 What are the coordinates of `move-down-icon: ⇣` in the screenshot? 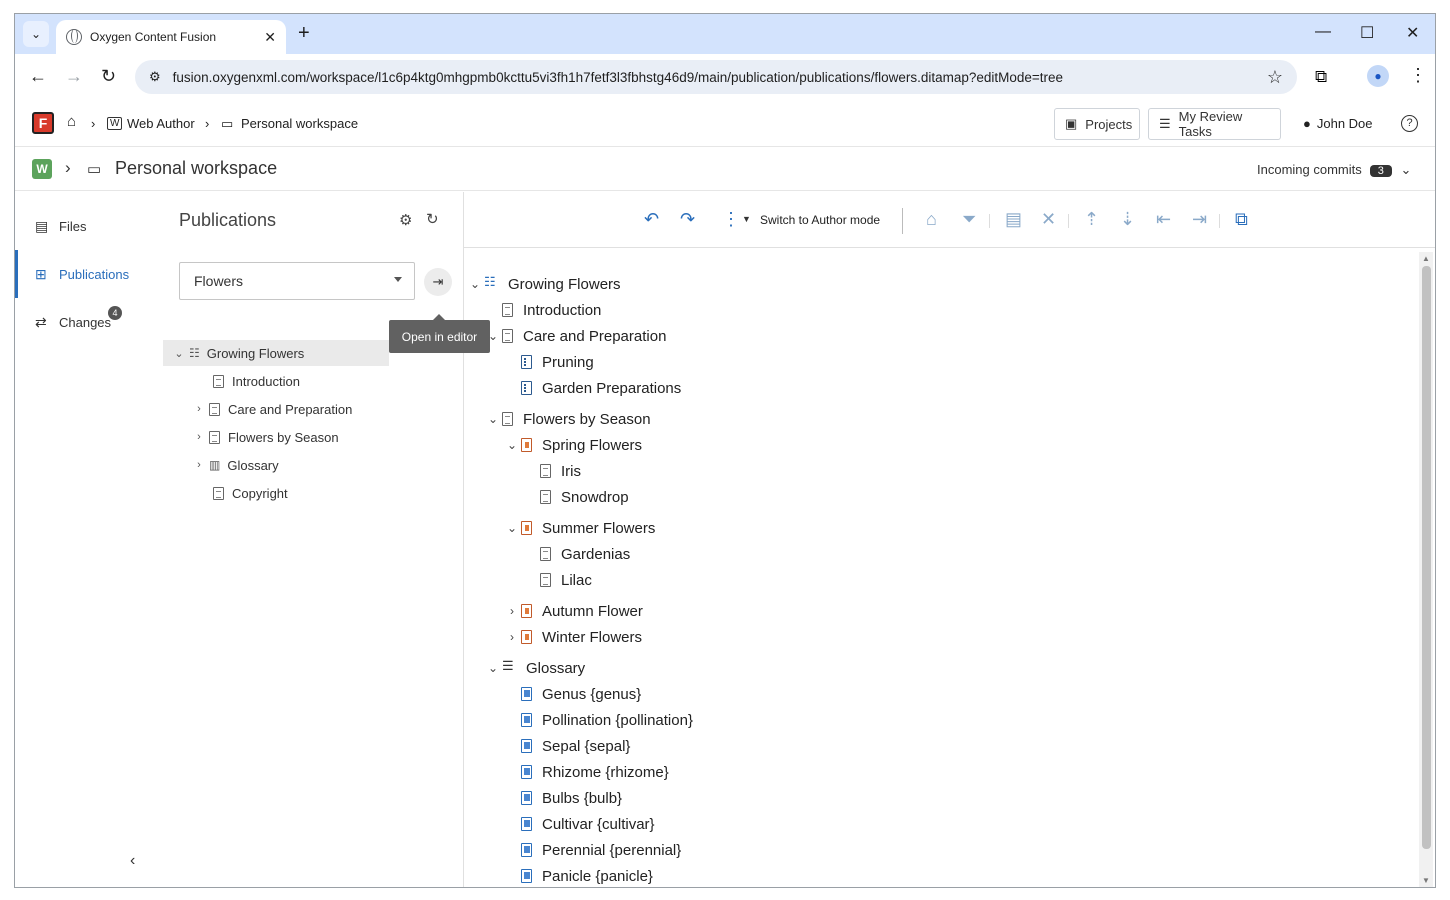 It's located at (1127, 219).